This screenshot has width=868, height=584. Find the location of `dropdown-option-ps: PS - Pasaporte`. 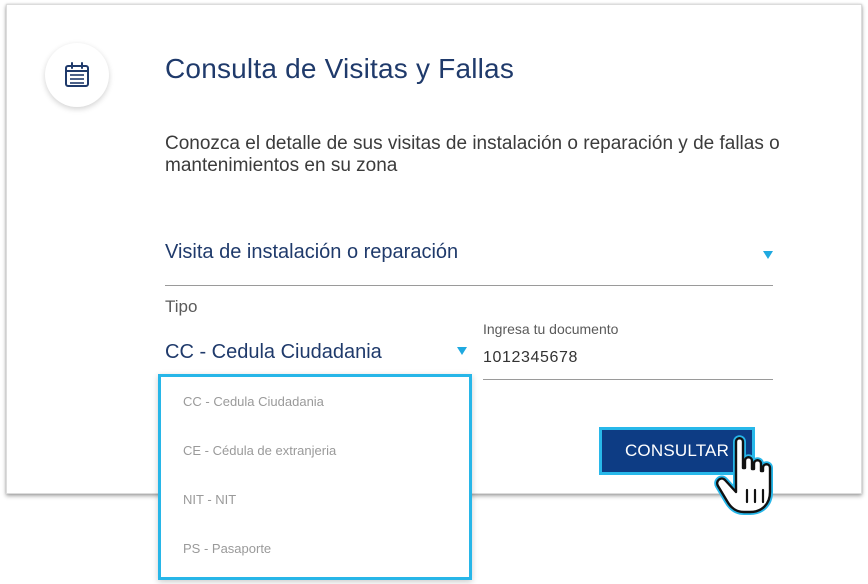

dropdown-option-ps: PS - Pasaporte is located at coordinates (315, 548).